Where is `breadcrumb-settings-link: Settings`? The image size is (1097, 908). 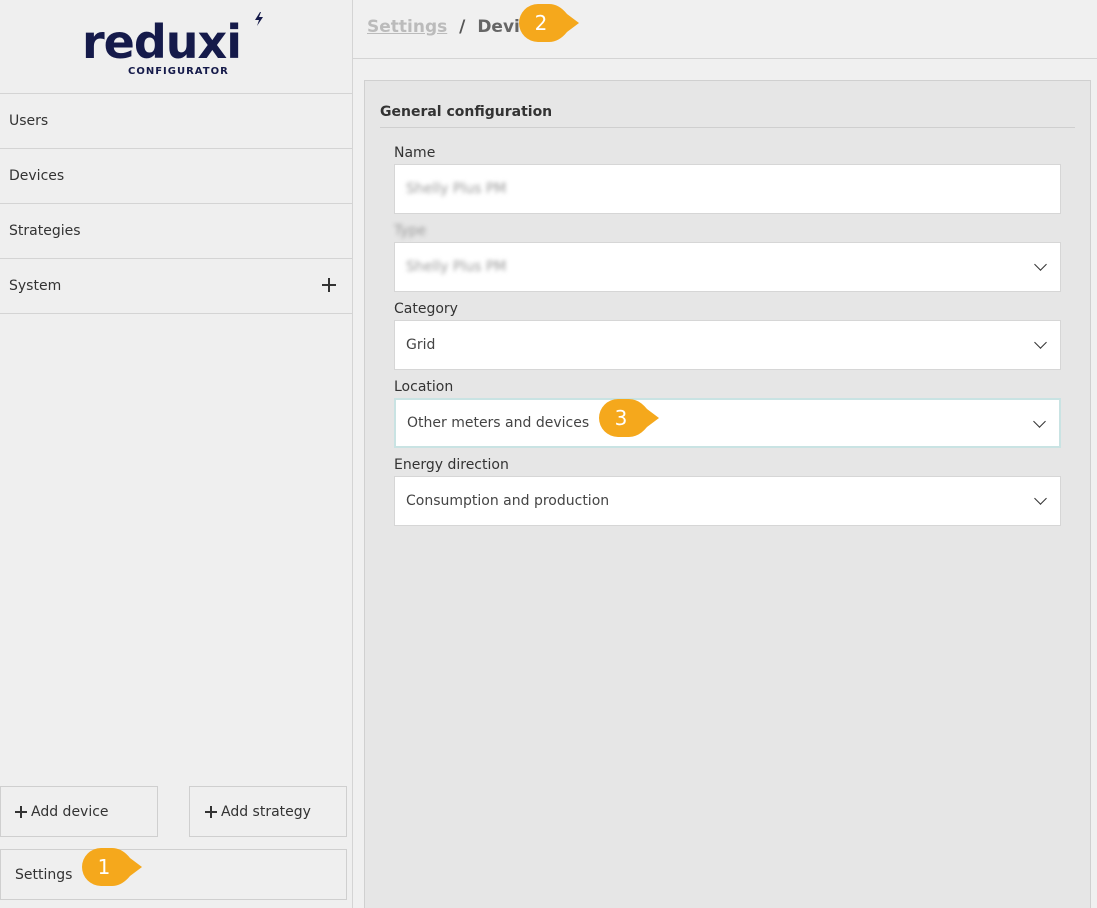
breadcrumb-settings-link: Settings is located at coordinates (407, 27).